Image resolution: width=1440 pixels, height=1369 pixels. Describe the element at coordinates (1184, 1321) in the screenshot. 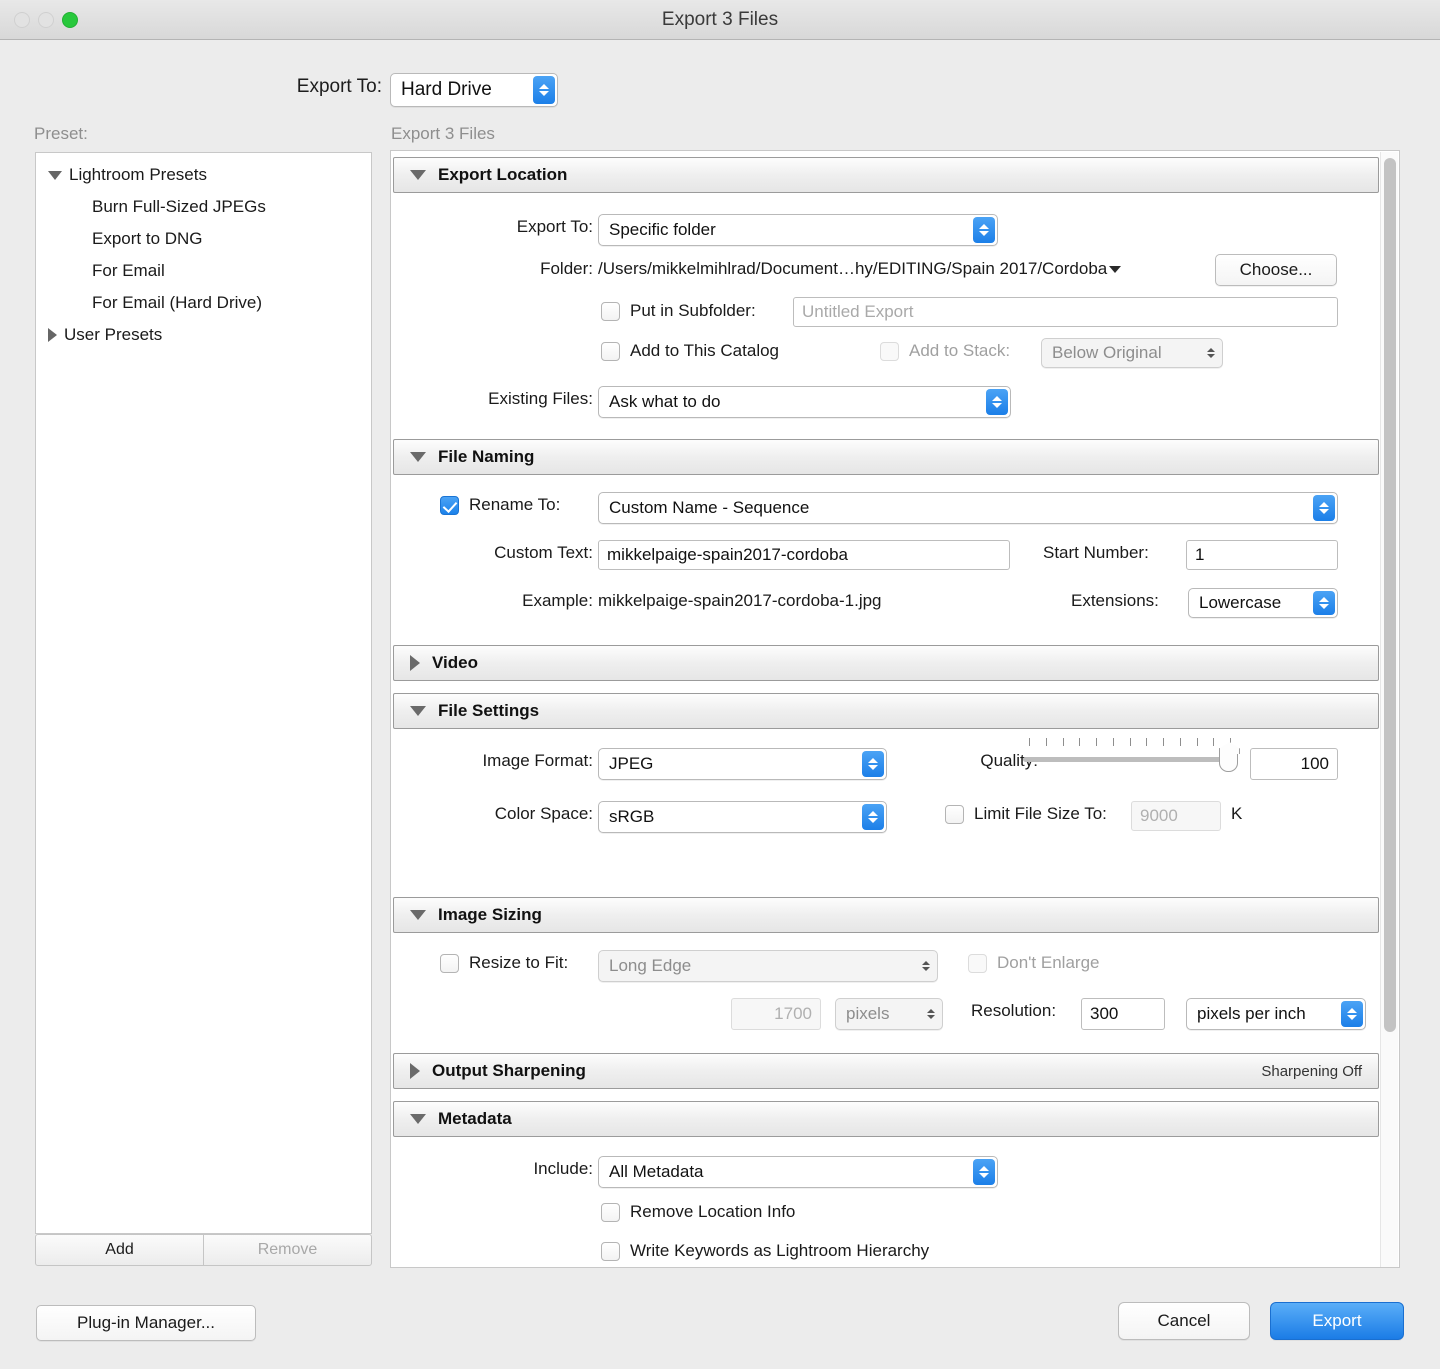

I see `cancel-button: Cancel` at that location.